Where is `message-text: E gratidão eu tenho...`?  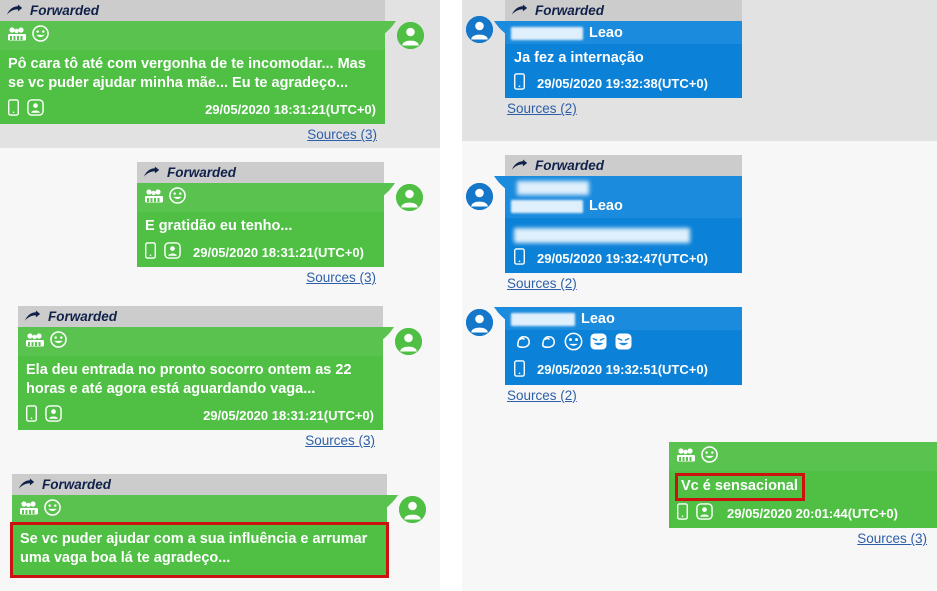
message-text: E gratidão eu tenho... is located at coordinates (219, 226).